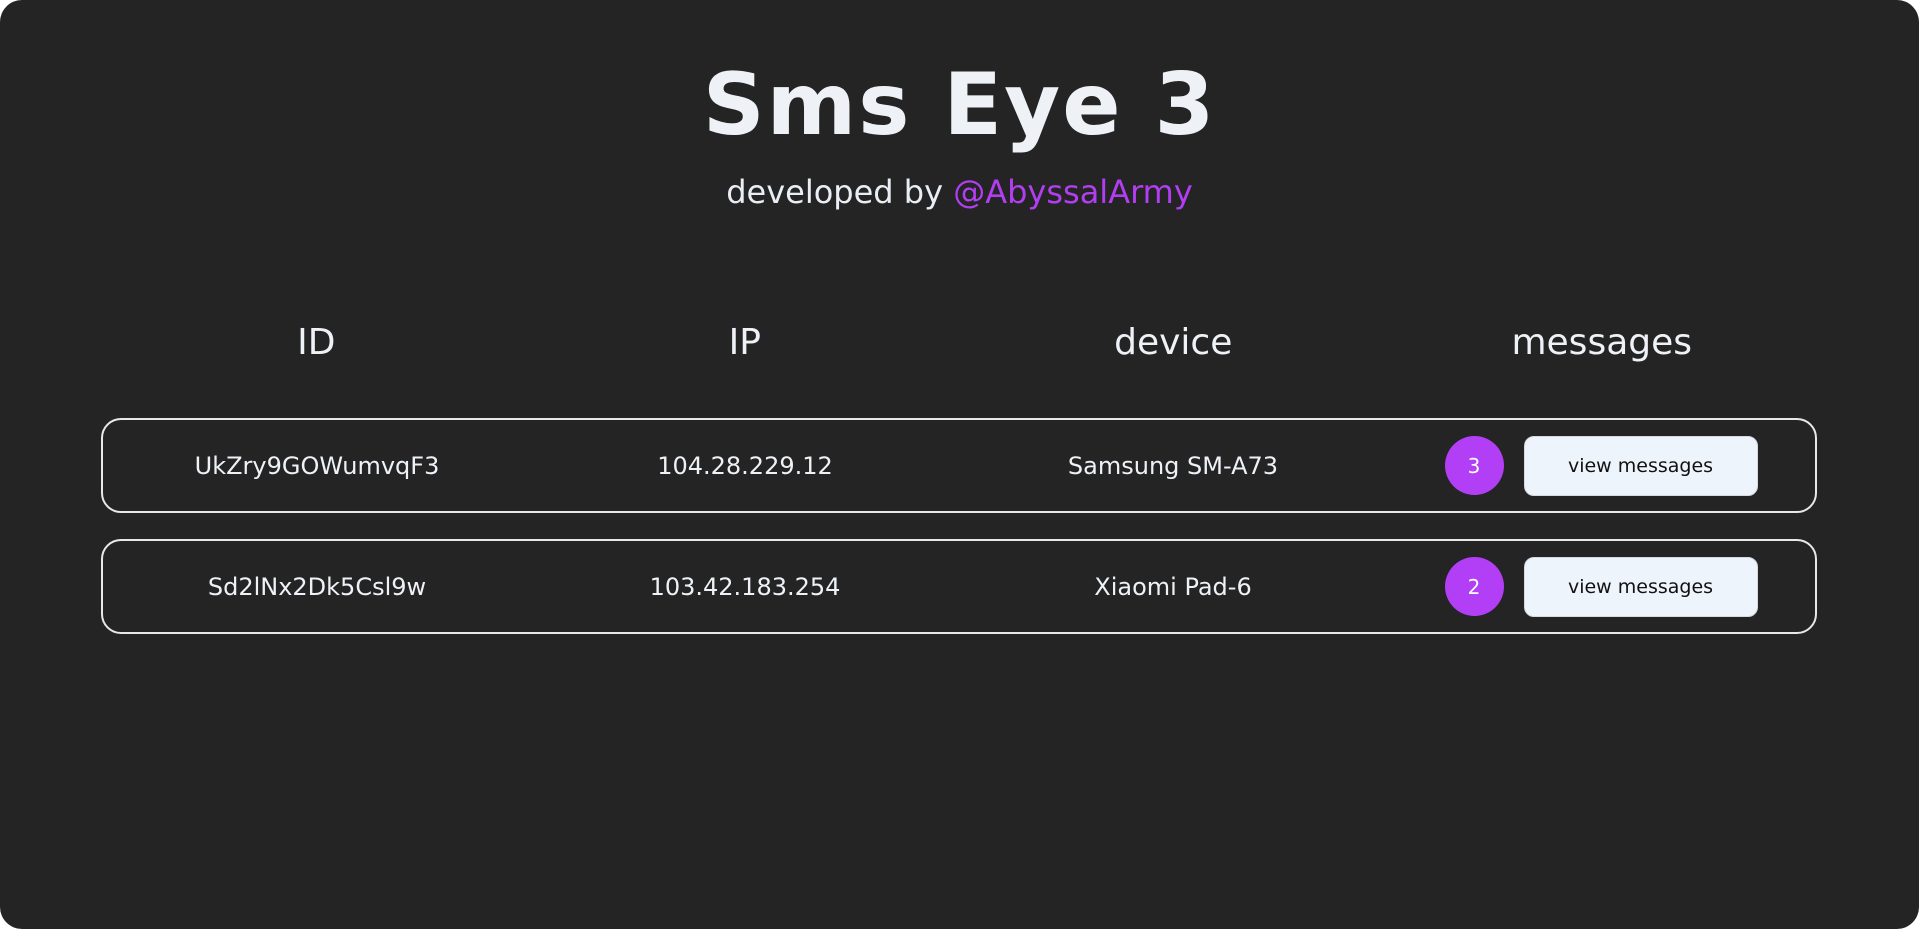 The height and width of the screenshot is (929, 1919). What do you see at coordinates (1173, 342) in the screenshot?
I see `column-header-device: device` at bounding box center [1173, 342].